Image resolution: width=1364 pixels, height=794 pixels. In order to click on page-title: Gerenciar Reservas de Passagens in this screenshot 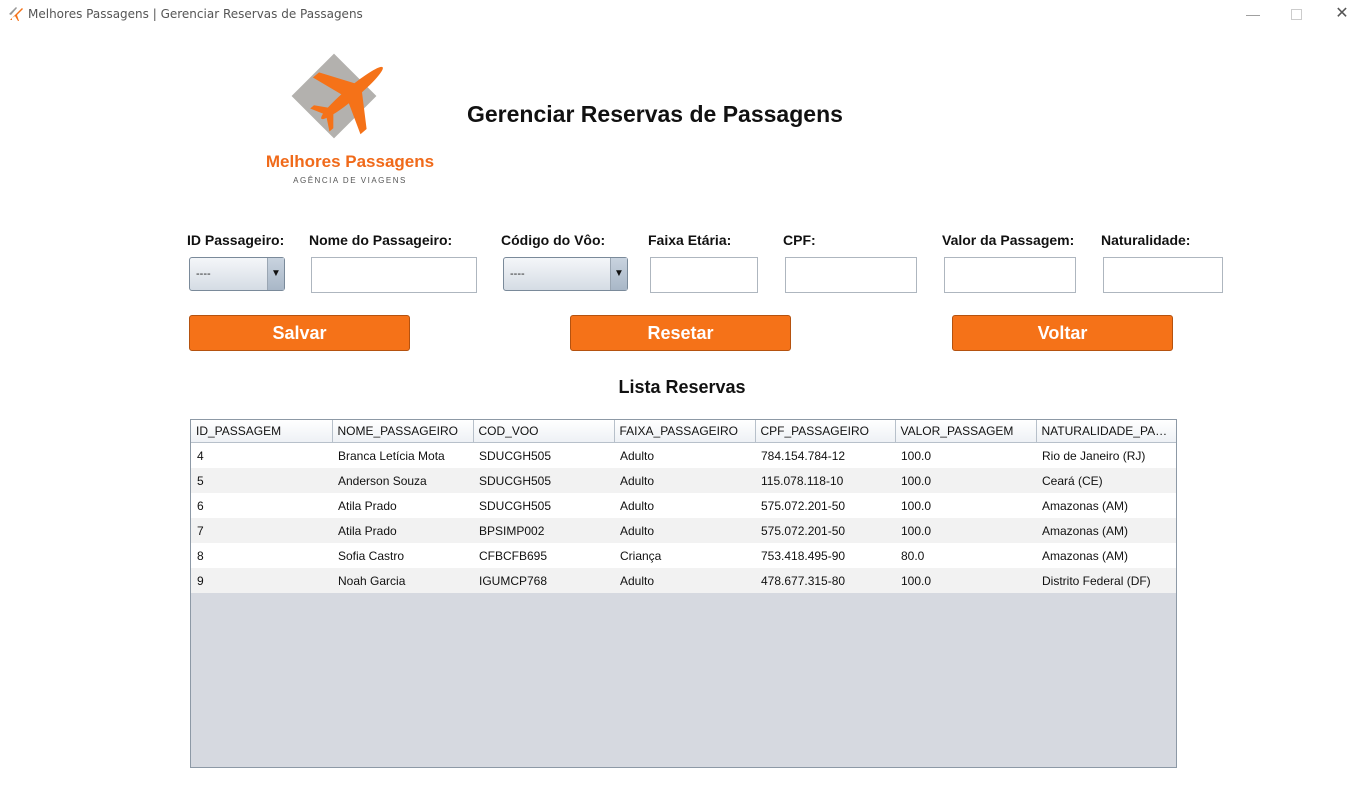, I will do `click(655, 114)`.